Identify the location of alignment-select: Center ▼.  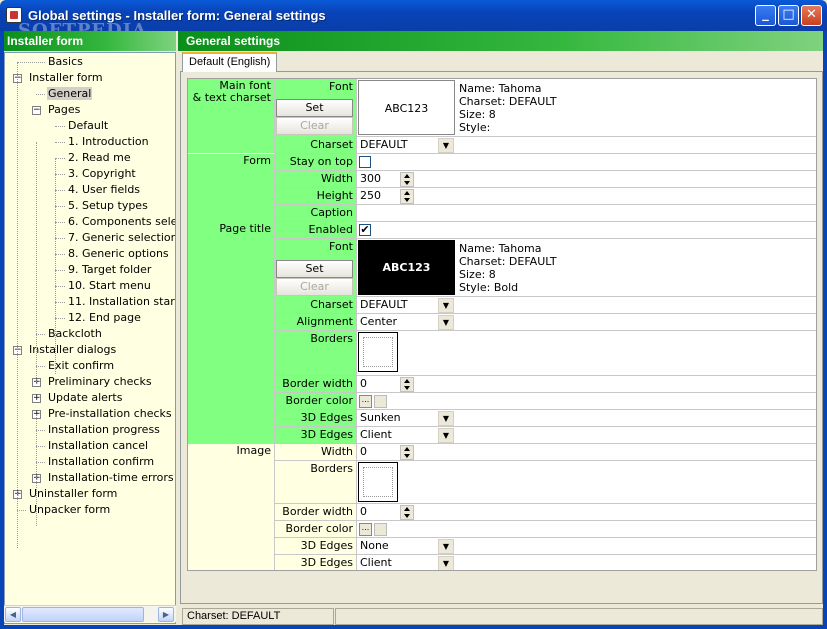
(406, 322).